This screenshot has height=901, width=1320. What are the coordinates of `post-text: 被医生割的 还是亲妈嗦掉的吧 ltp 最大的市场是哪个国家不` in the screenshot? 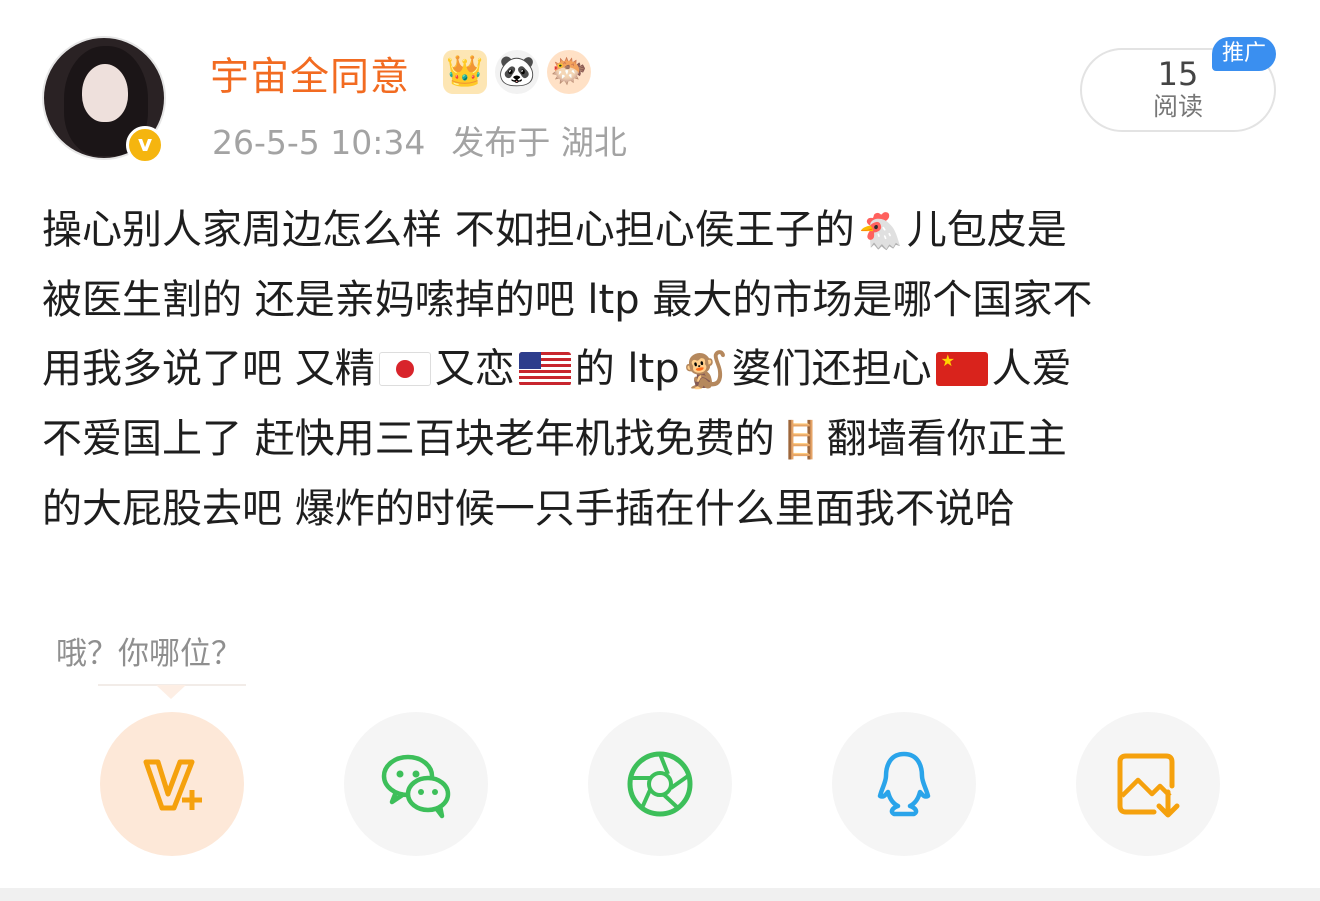 It's located at (567, 300).